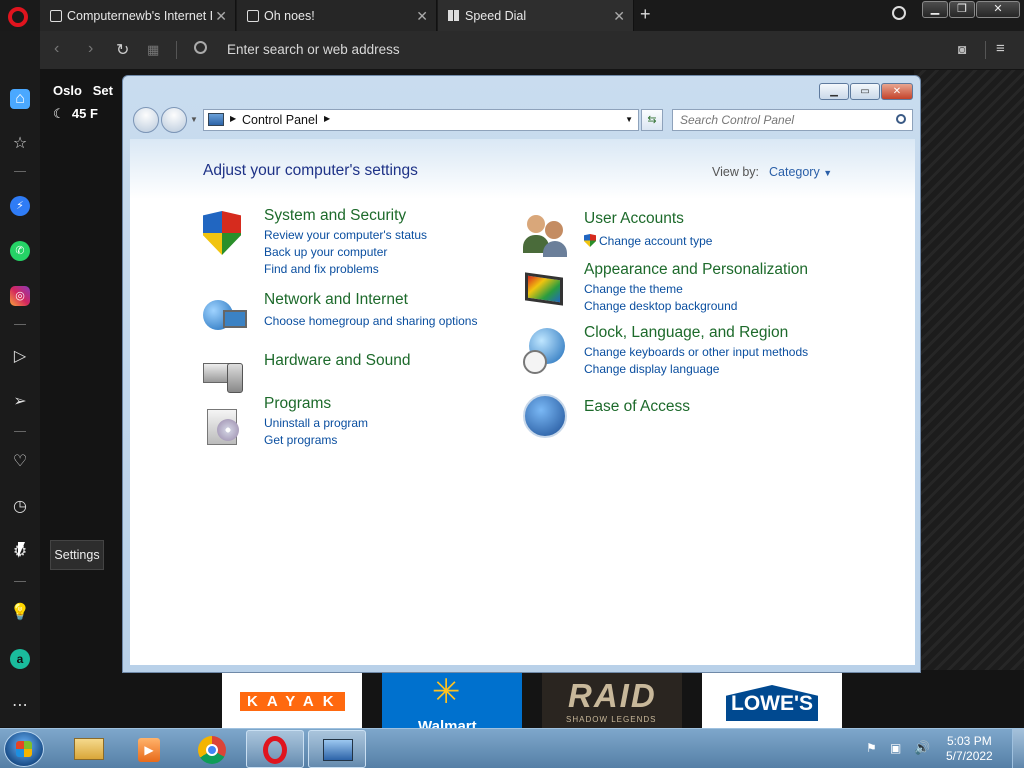  Describe the element at coordinates (696, 306) in the screenshot. I see `change-background-link: Change desktop background` at that location.